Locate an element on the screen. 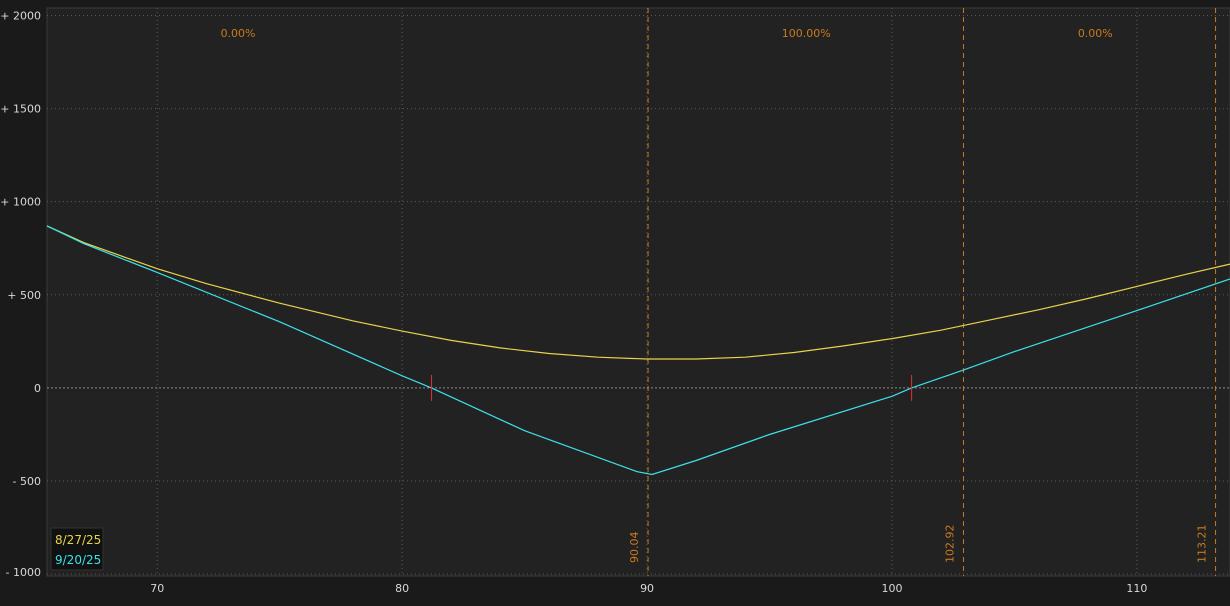  y-tick-label: - 500 is located at coordinates (27, 481).